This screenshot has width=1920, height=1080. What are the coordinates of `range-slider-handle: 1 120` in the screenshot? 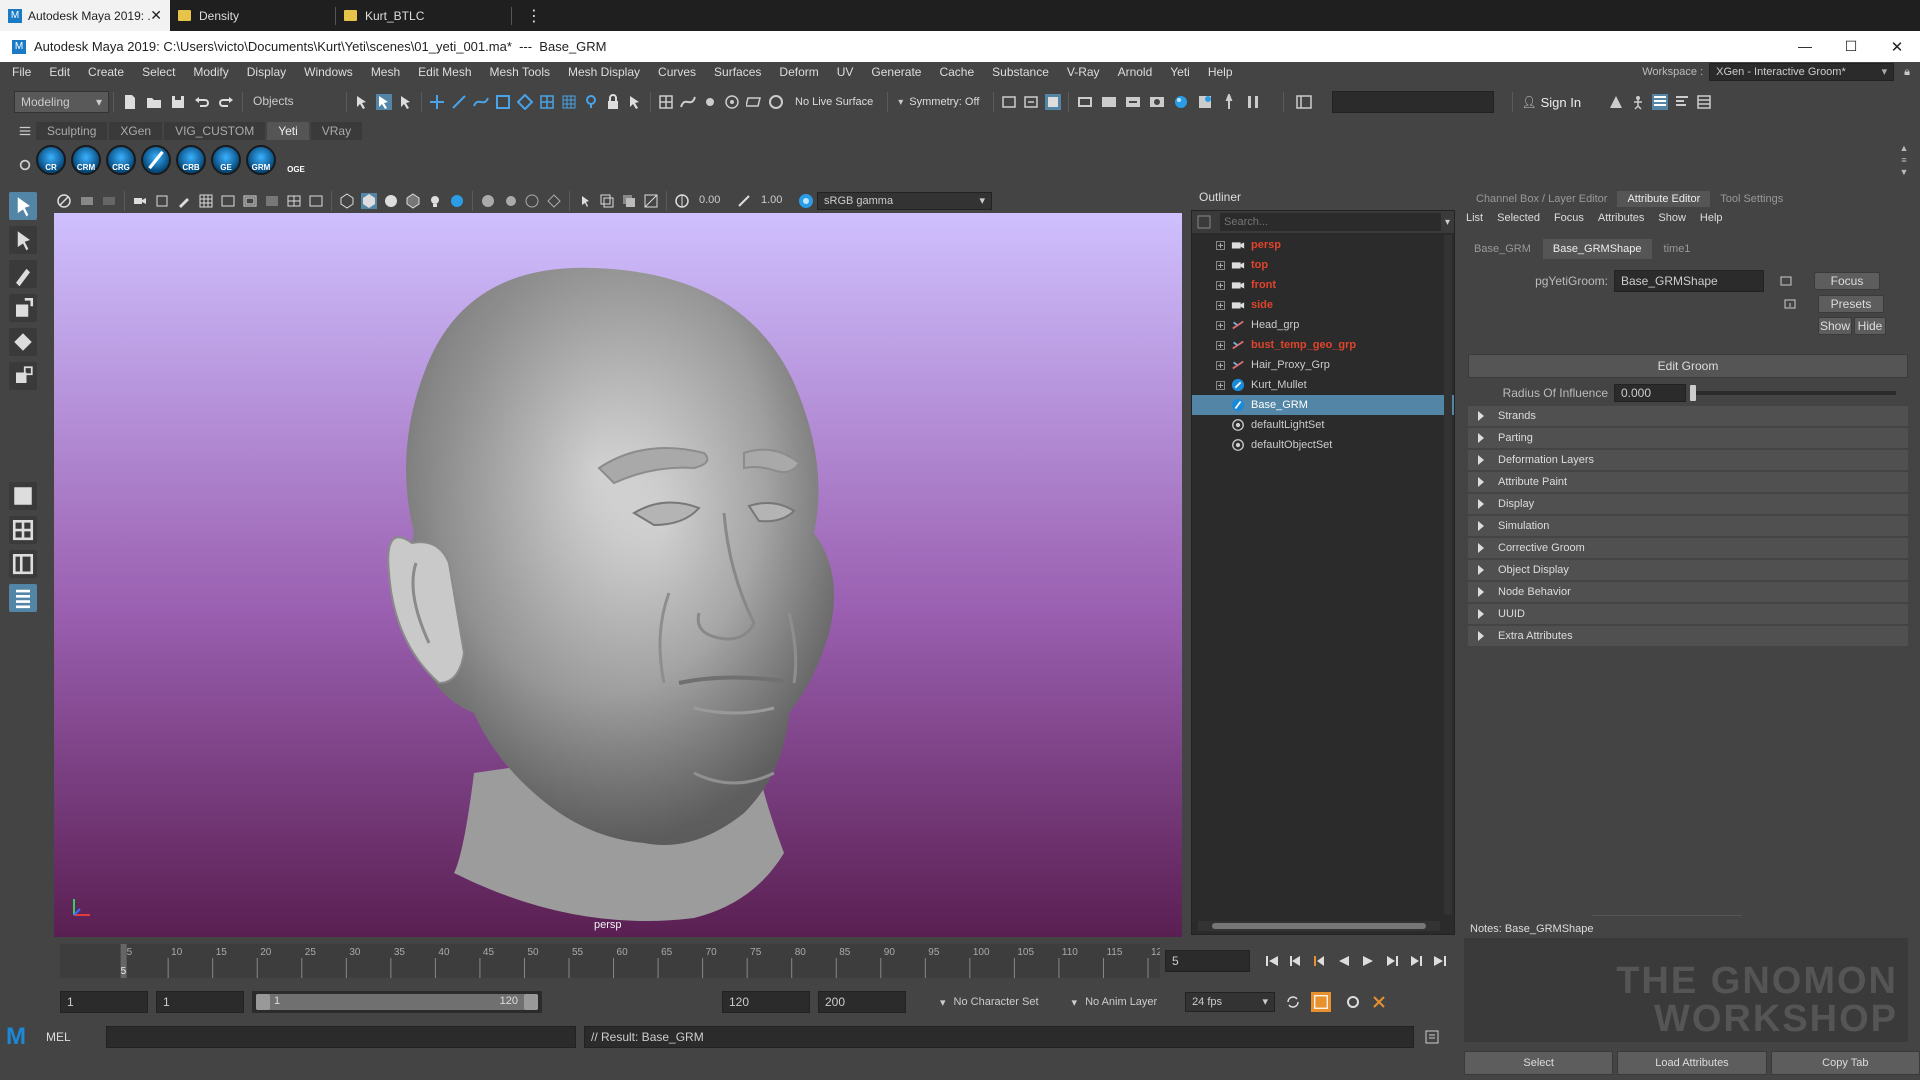 It's located at (397, 1002).